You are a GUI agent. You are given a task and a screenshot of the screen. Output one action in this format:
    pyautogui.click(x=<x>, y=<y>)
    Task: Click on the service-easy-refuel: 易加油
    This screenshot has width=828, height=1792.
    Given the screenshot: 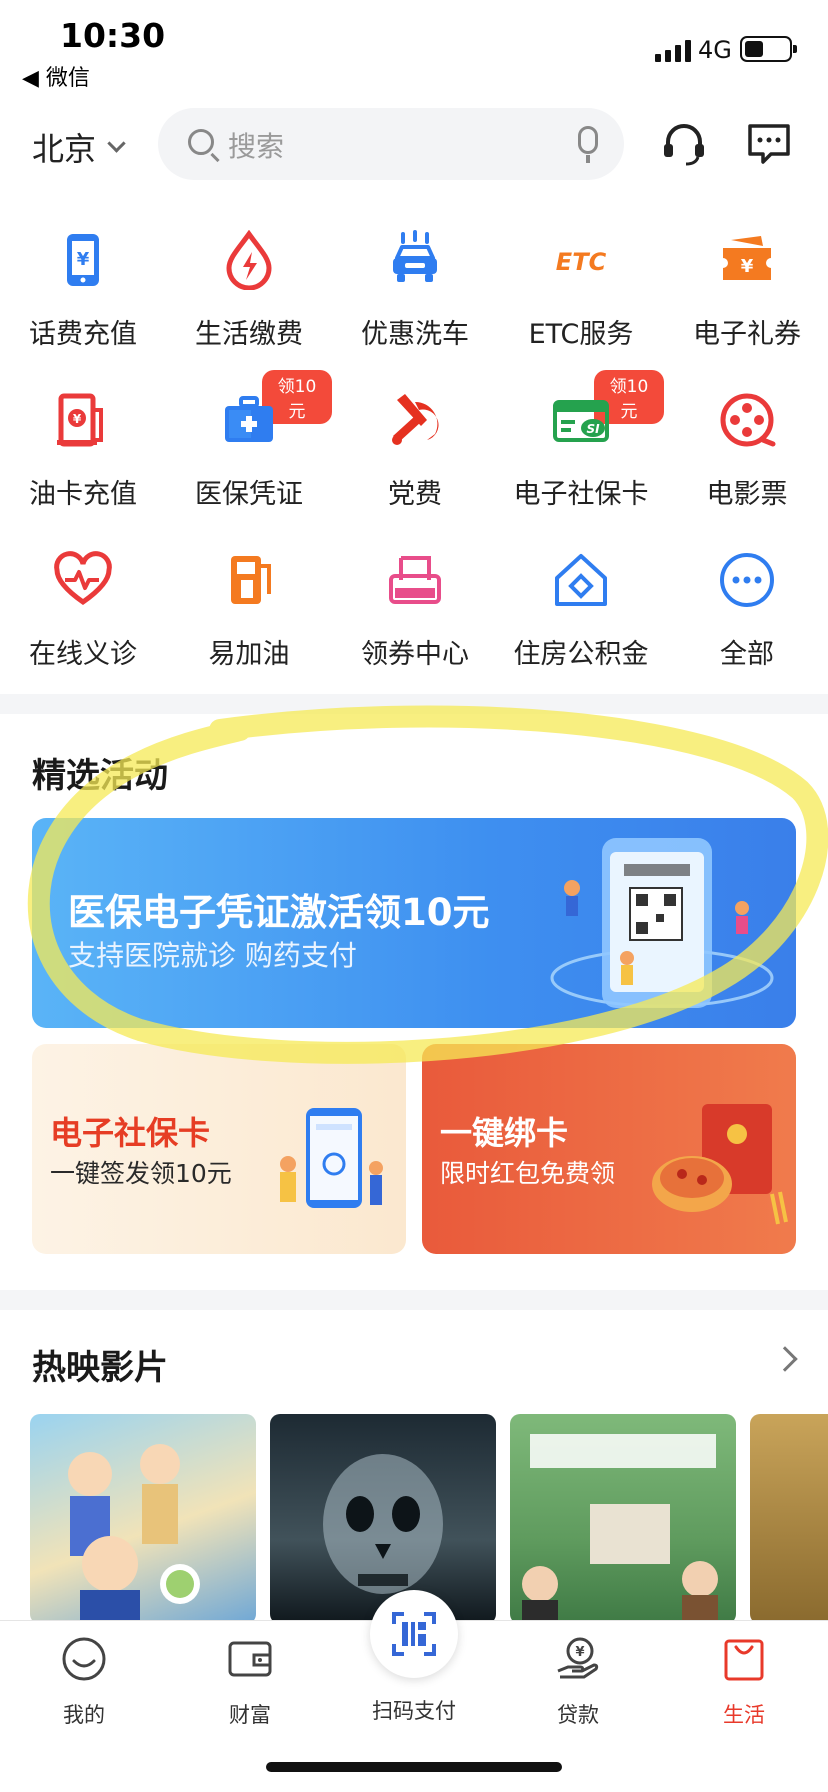 What is the action you would take?
    pyautogui.click(x=249, y=615)
    